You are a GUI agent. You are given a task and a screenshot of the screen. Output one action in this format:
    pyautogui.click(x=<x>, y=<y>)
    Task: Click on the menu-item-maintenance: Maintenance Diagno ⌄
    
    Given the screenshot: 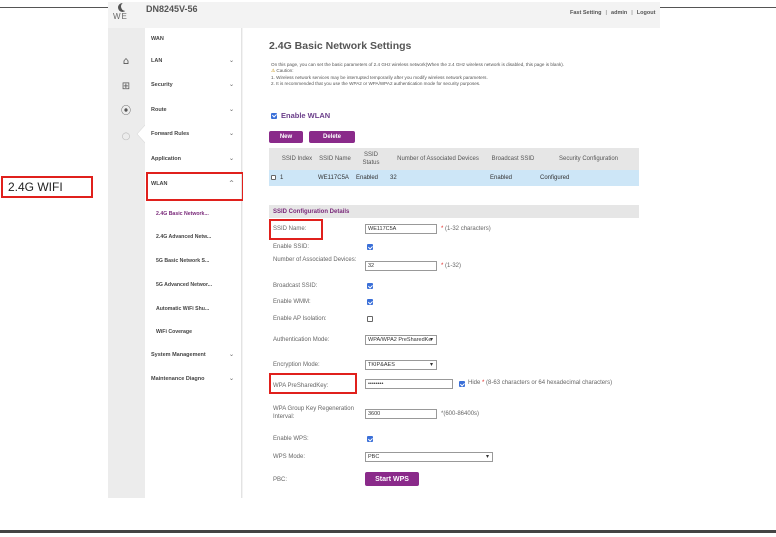 What is the action you would take?
    pyautogui.click(x=193, y=379)
    